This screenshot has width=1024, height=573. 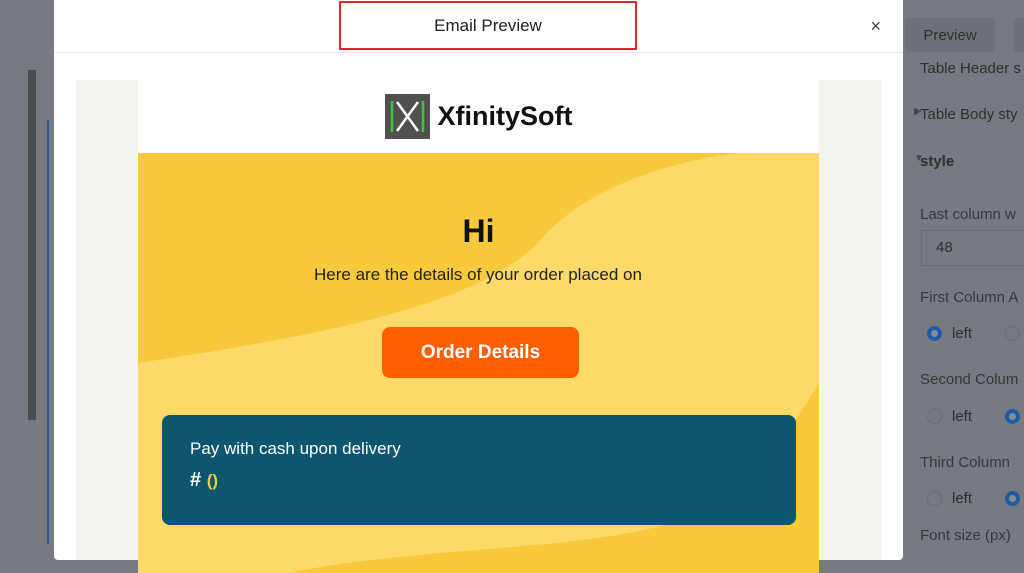 What do you see at coordinates (478, 231) in the screenshot?
I see `greeting: Hi` at bounding box center [478, 231].